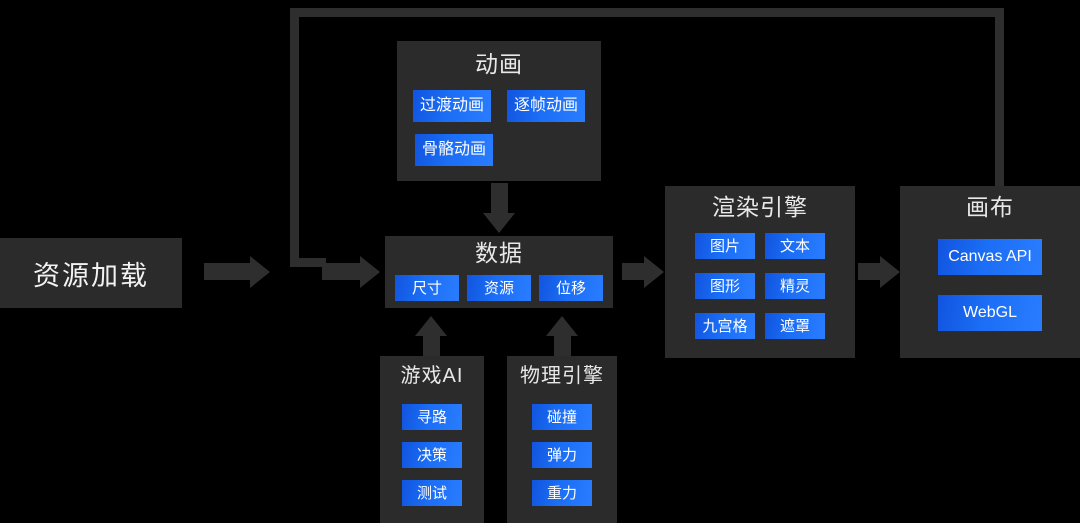 Image resolution: width=1080 pixels, height=523 pixels. I want to click on animation-chip-skeletal: 骨骼动画, so click(454, 150).